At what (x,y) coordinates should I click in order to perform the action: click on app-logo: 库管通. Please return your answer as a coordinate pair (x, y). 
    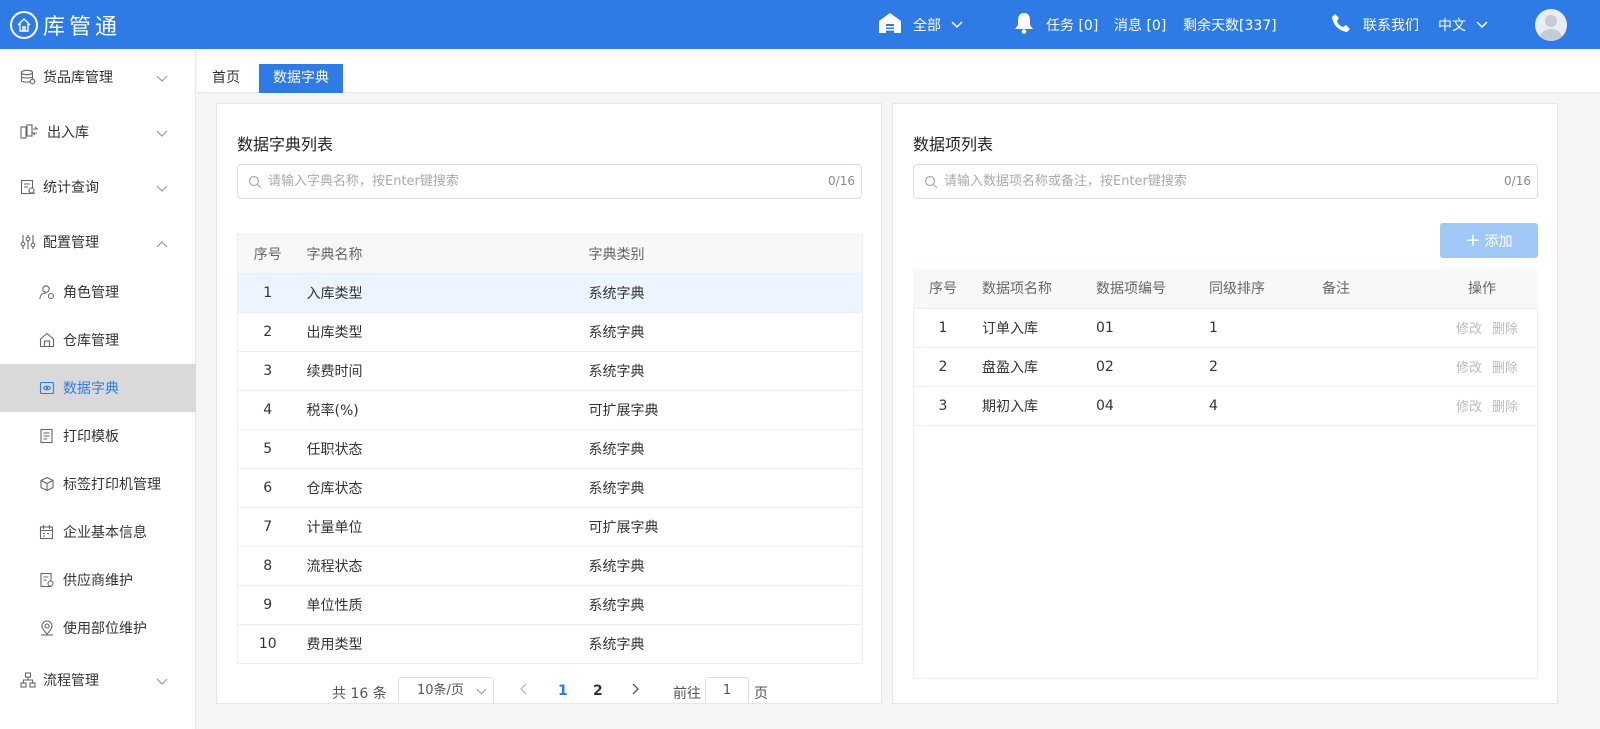
    Looking at the image, I should click on (65, 25).